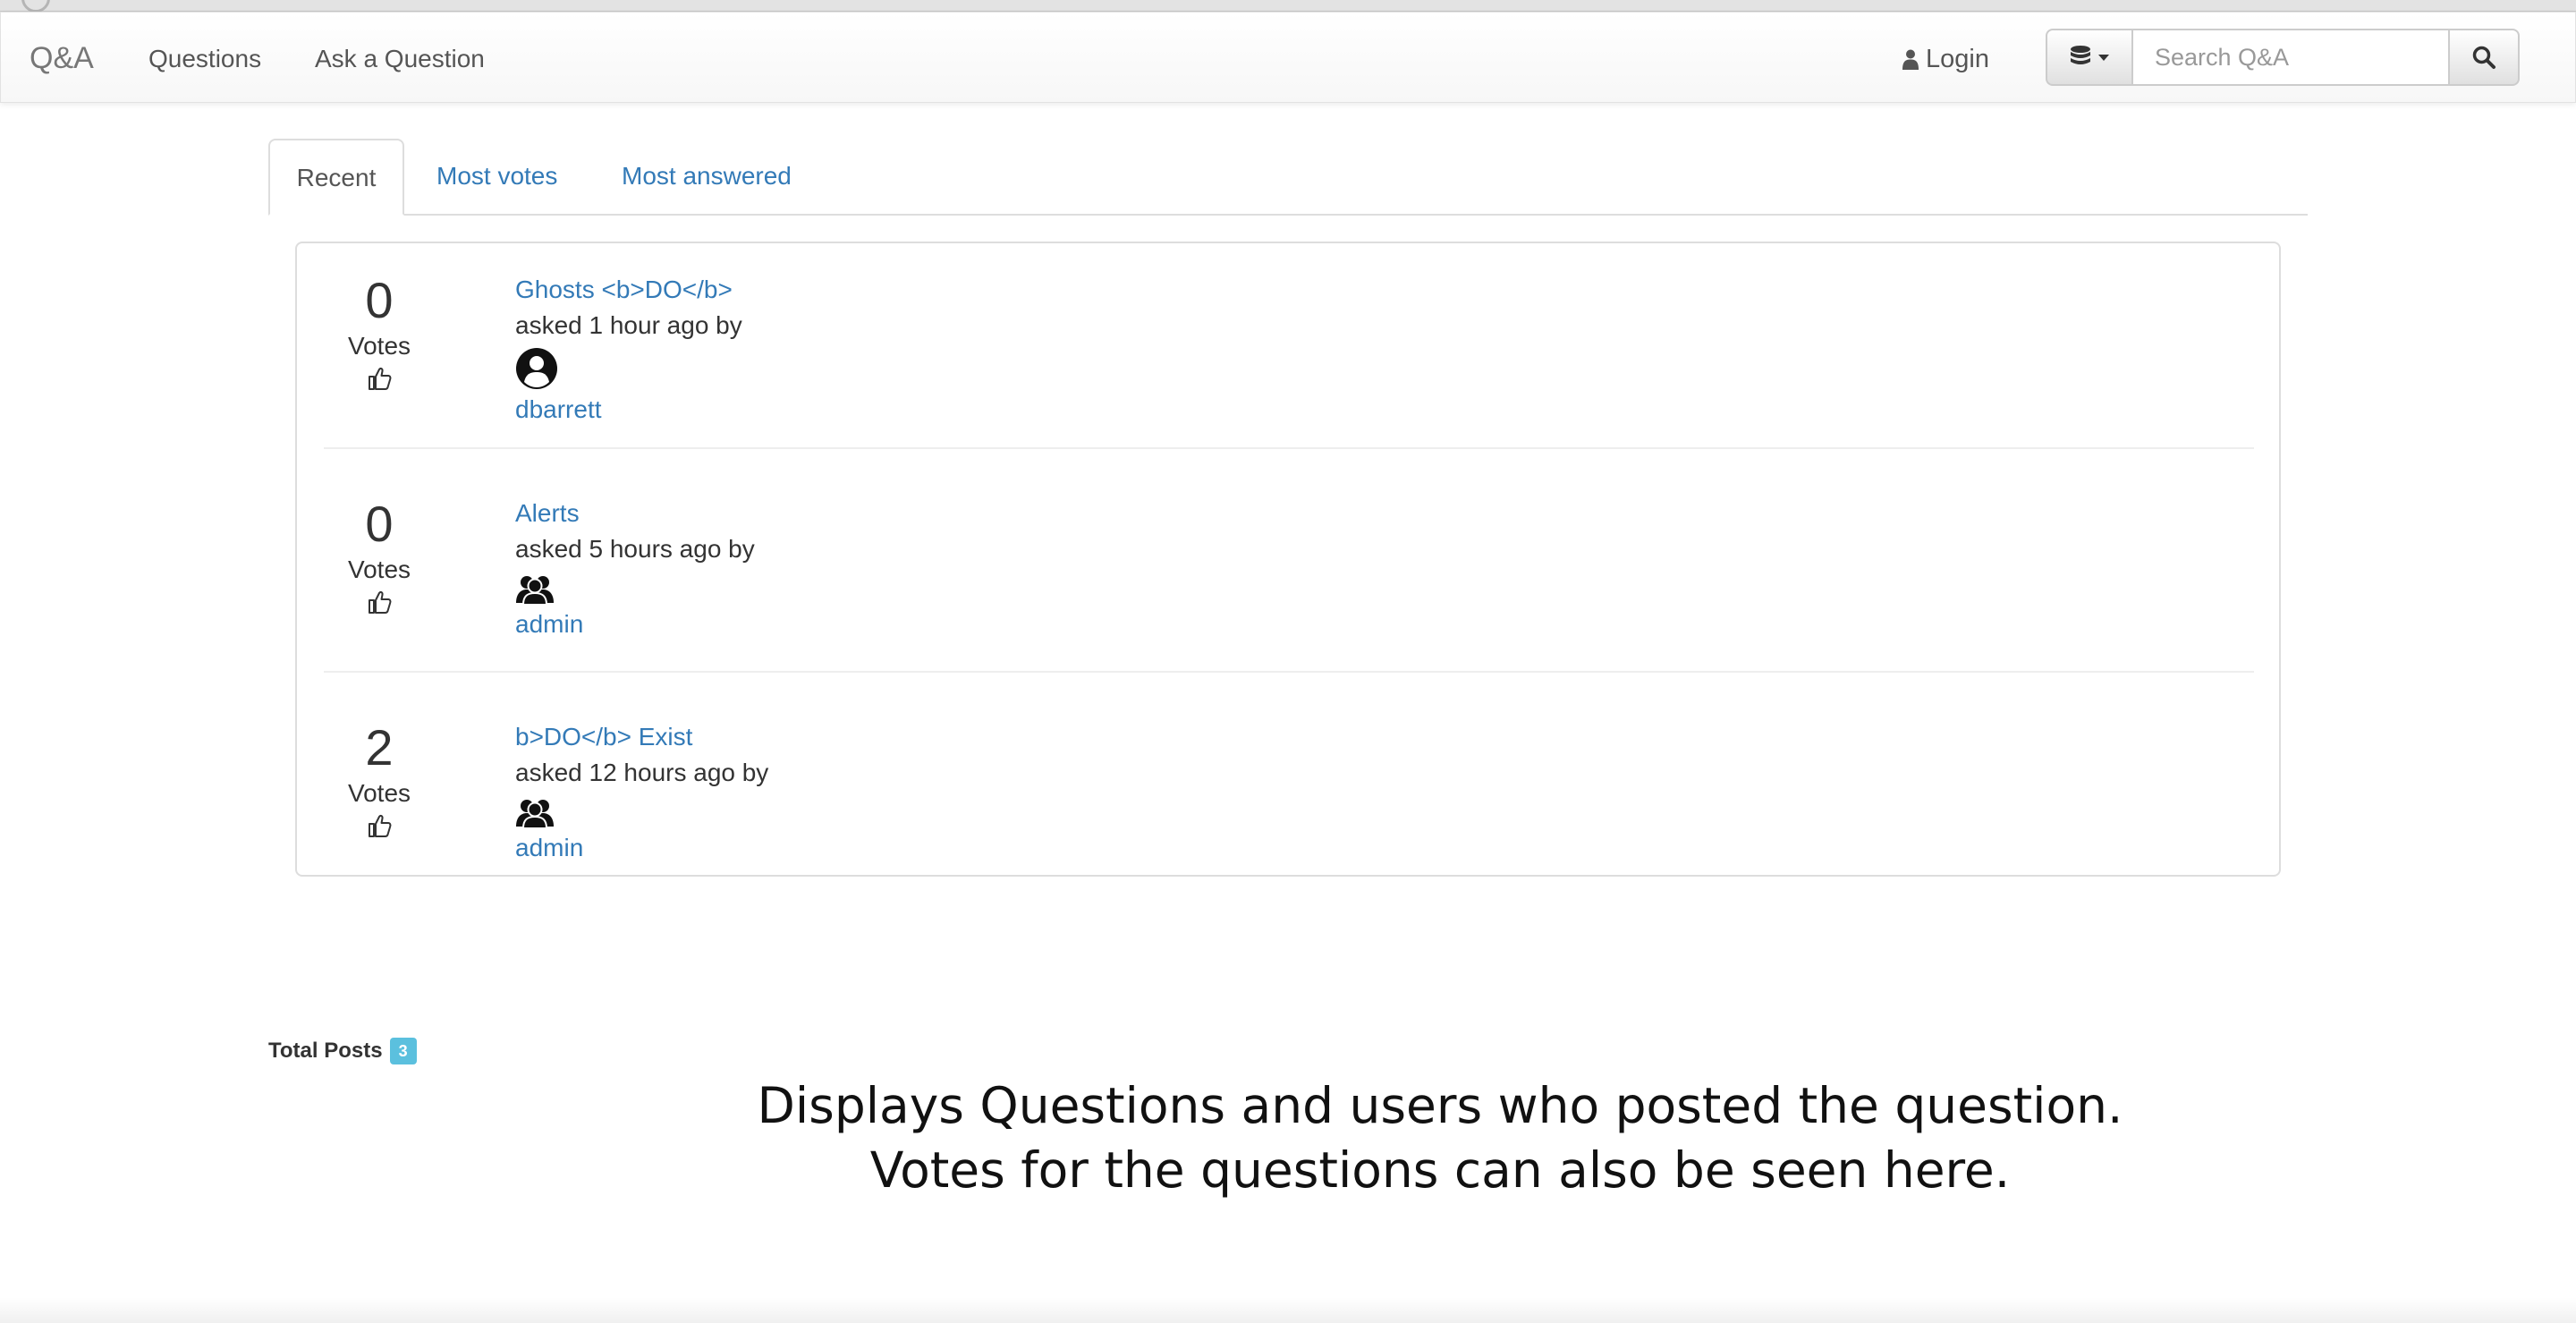  What do you see at coordinates (379, 747) in the screenshot?
I see `vote-count: 2` at bounding box center [379, 747].